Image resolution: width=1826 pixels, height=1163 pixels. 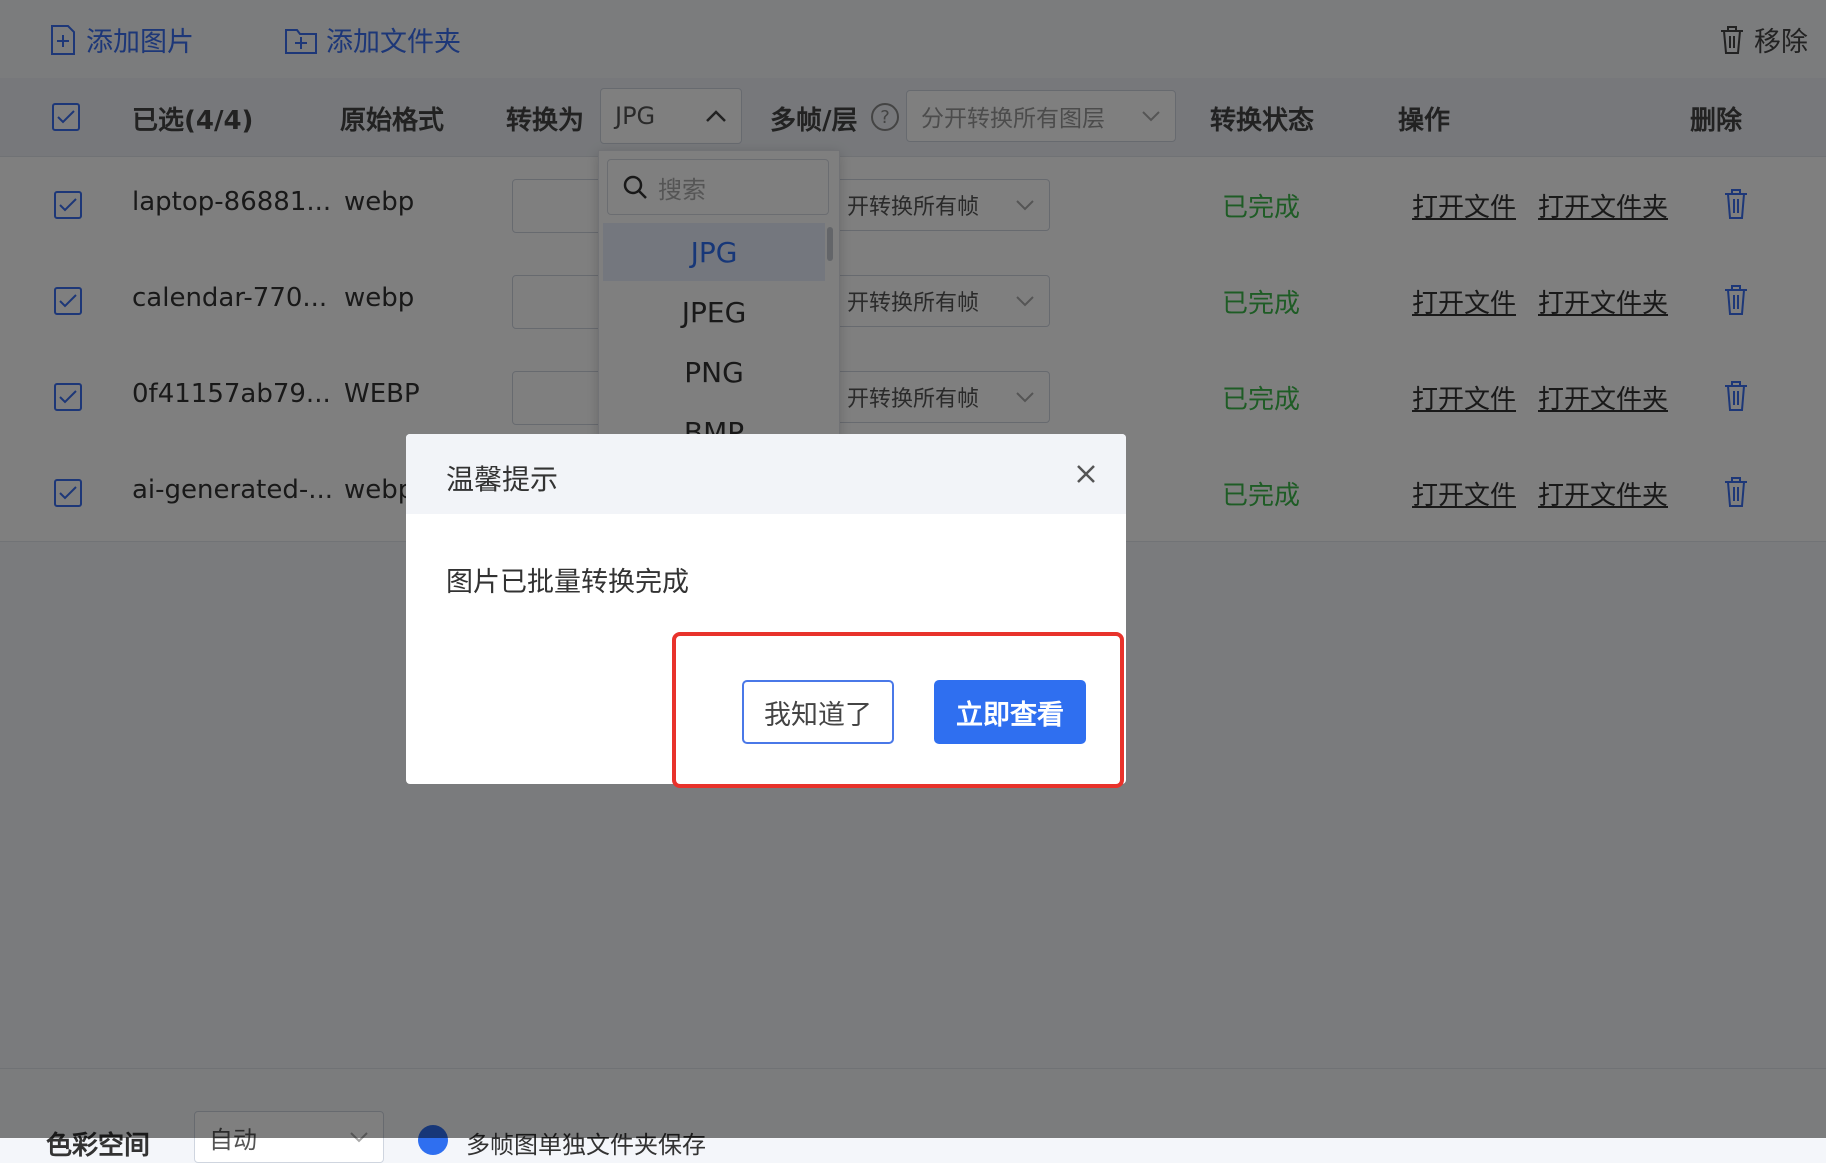 What do you see at coordinates (567, 582) in the screenshot?
I see `dialog-message: 图片已批量转换完成` at bounding box center [567, 582].